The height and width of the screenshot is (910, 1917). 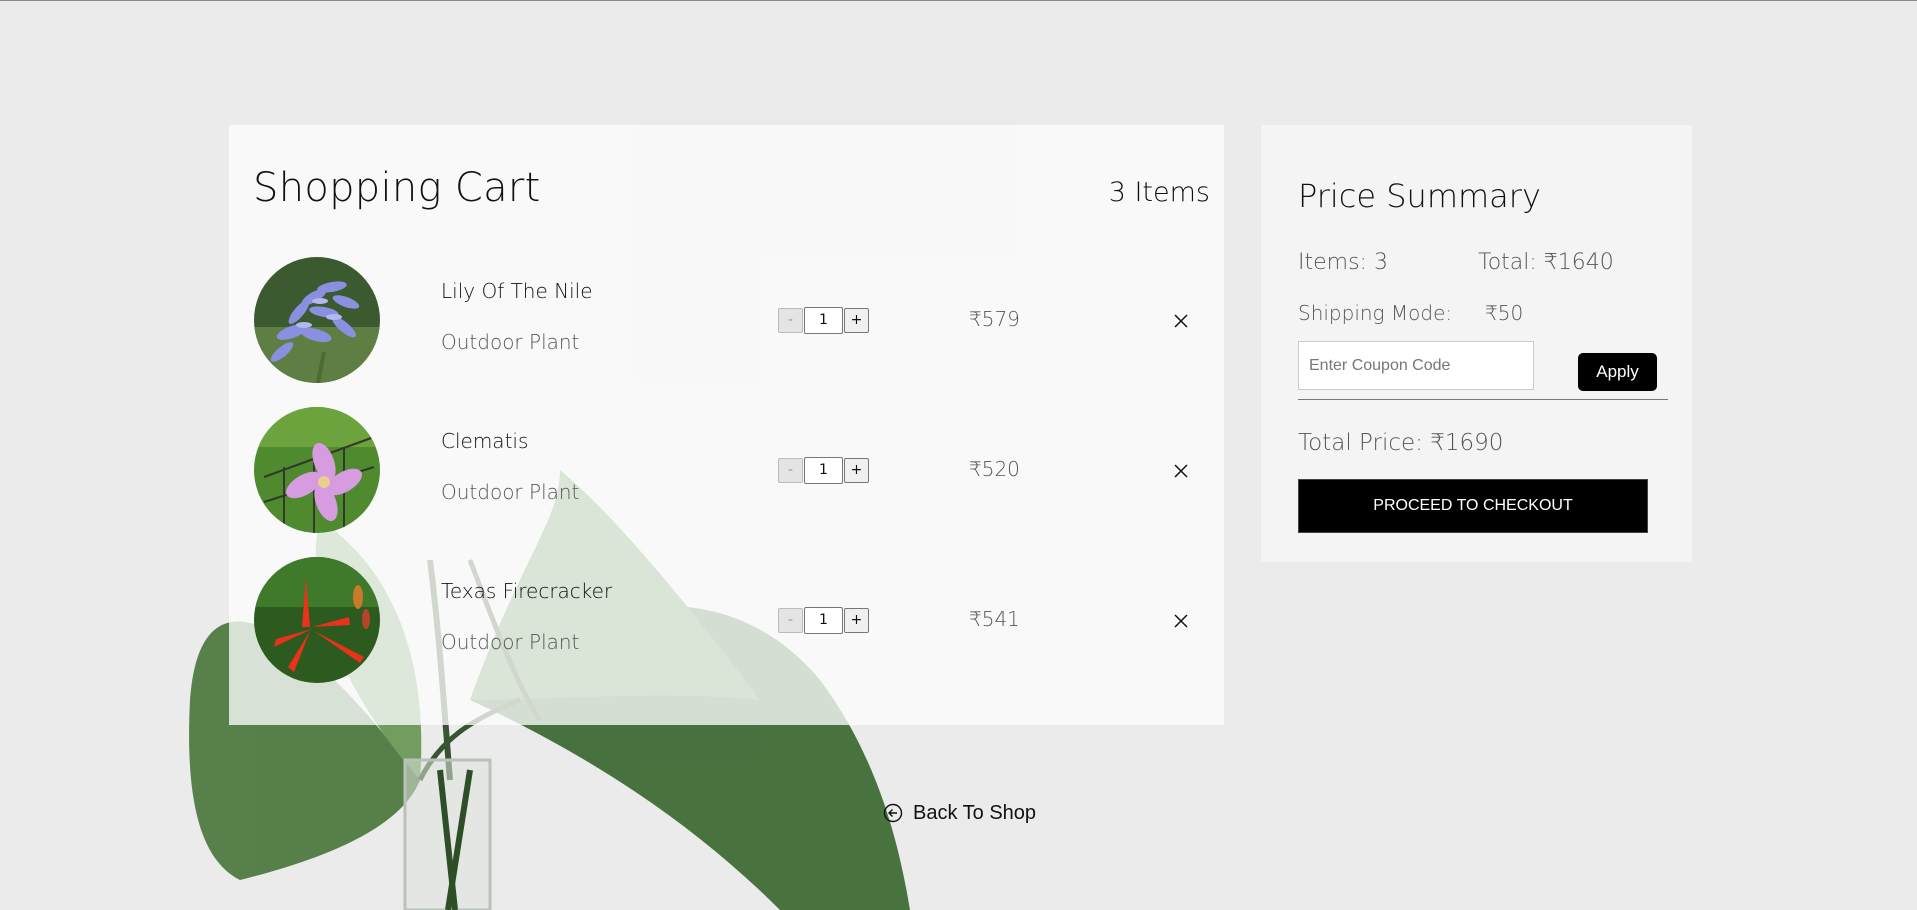 What do you see at coordinates (397, 188) in the screenshot?
I see `cart-title: Shopping Cart` at bounding box center [397, 188].